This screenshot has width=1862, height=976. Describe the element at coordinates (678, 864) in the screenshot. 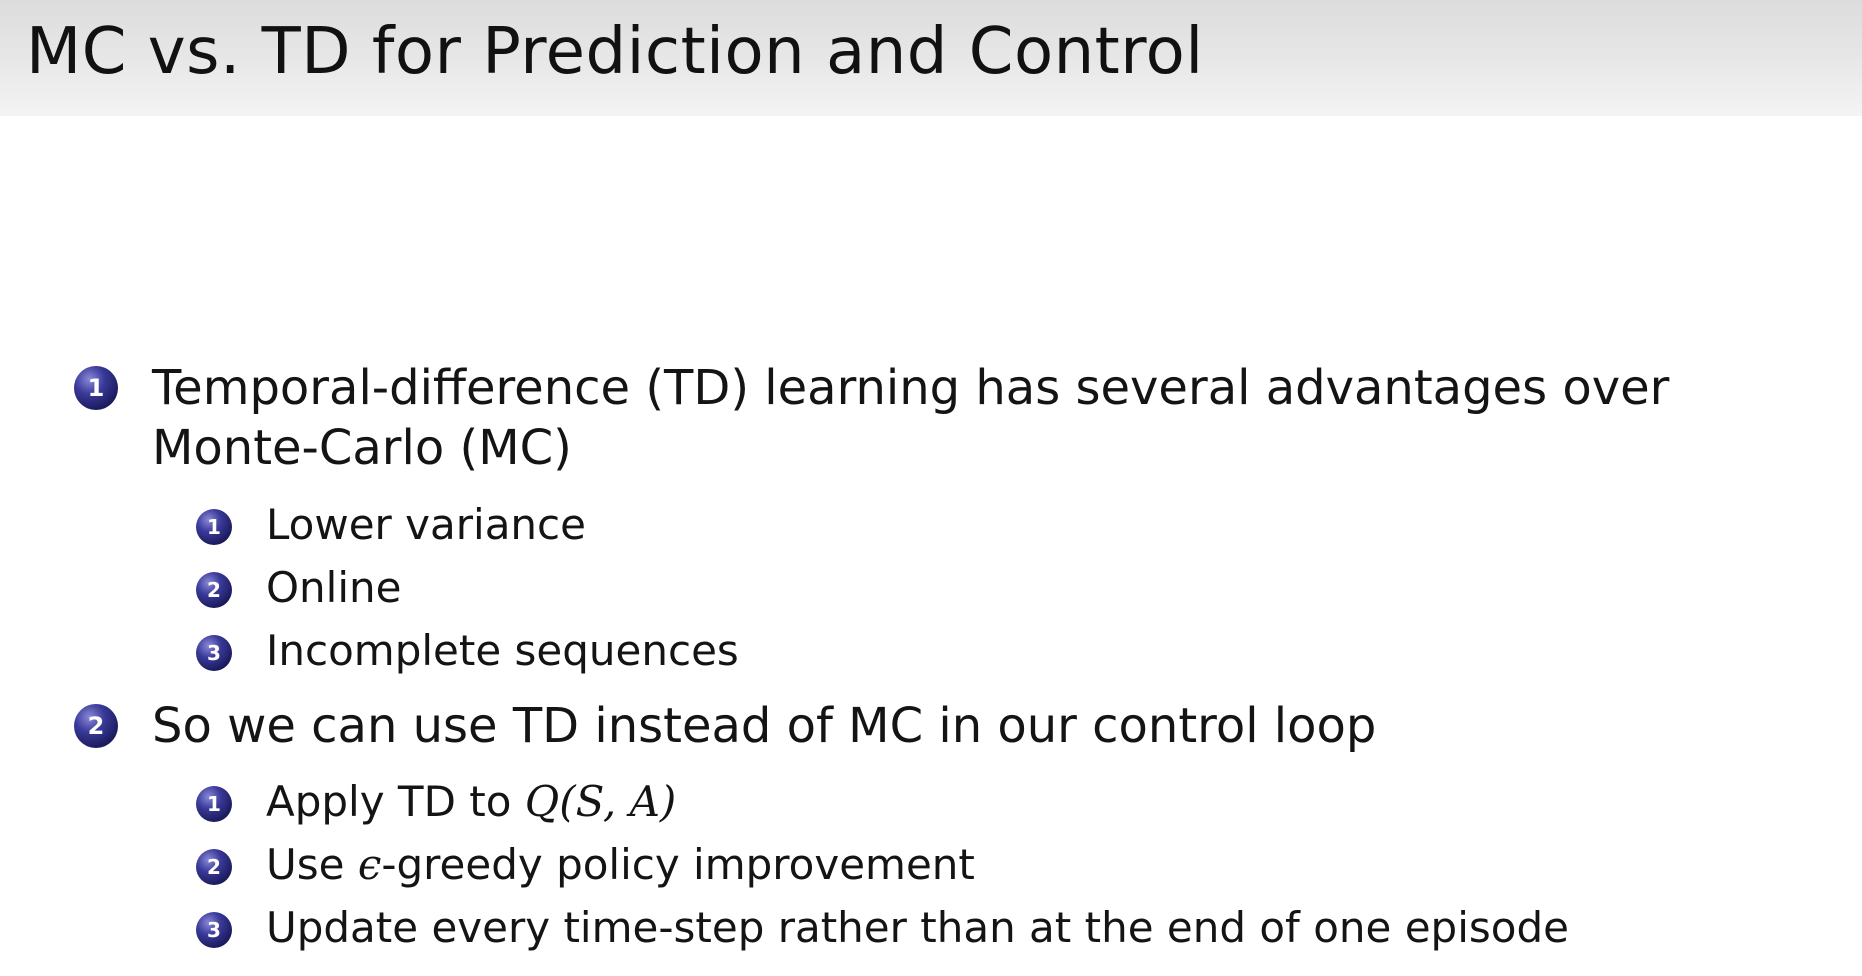

I see `sub-item-text-suffix: -greedy policy improvement` at that location.